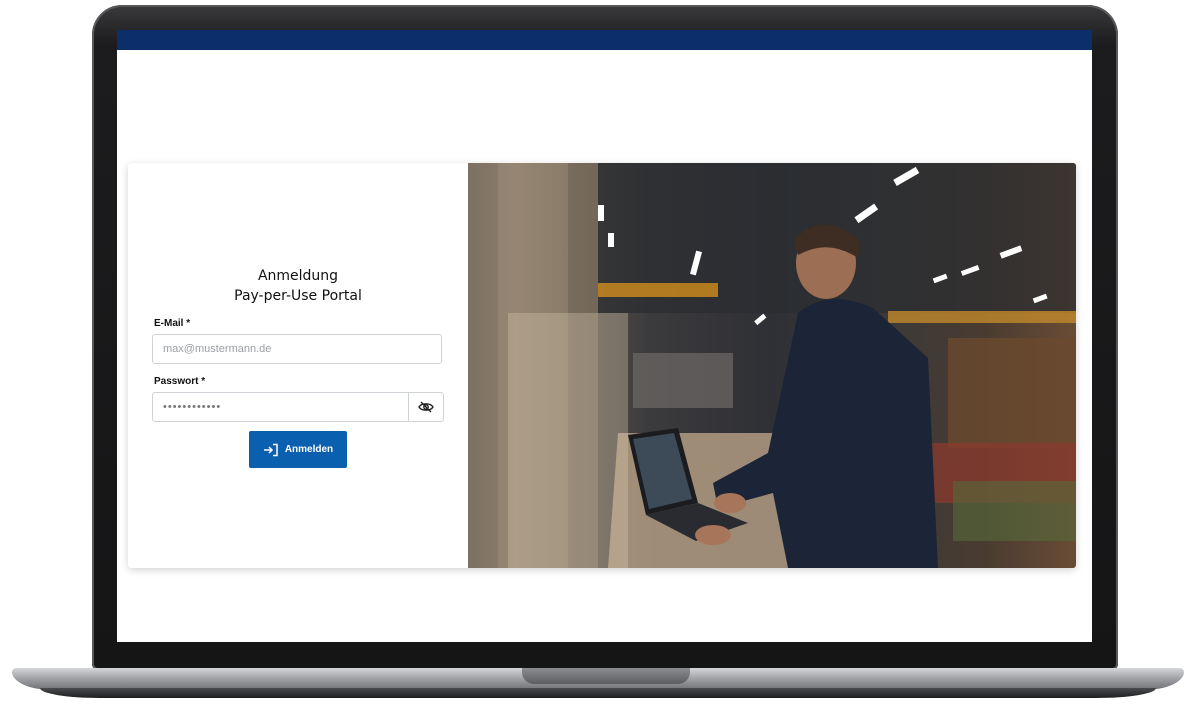 The image size is (1196, 704). Describe the element at coordinates (604, 40) in the screenshot. I see `header-bar` at that location.